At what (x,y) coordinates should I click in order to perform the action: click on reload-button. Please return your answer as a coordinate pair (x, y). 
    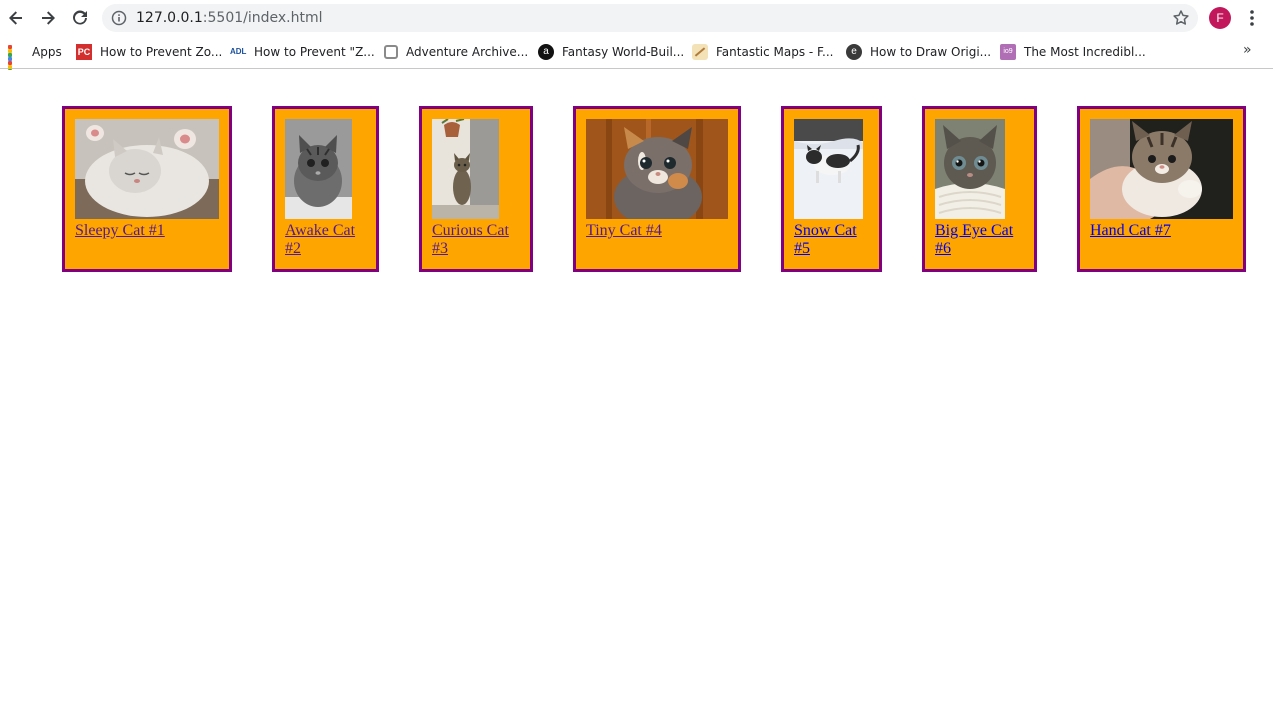
    Looking at the image, I should click on (80, 18).